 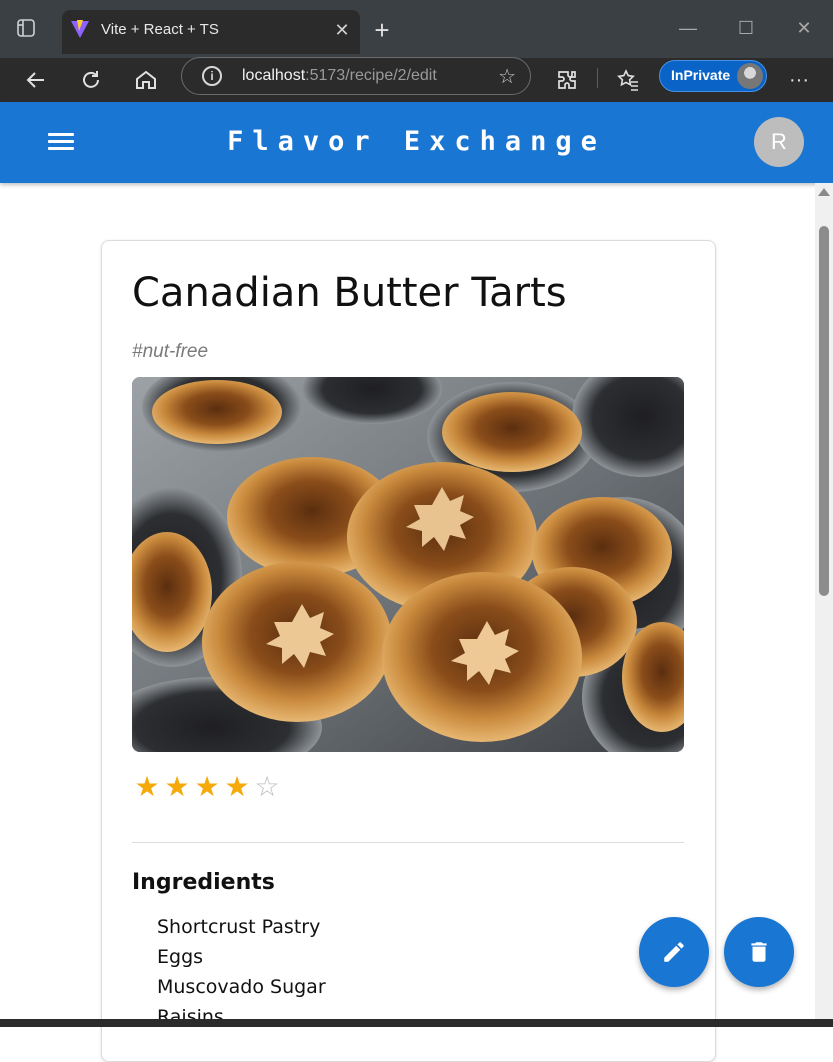 I want to click on favorites-icon, so click(x=628, y=80).